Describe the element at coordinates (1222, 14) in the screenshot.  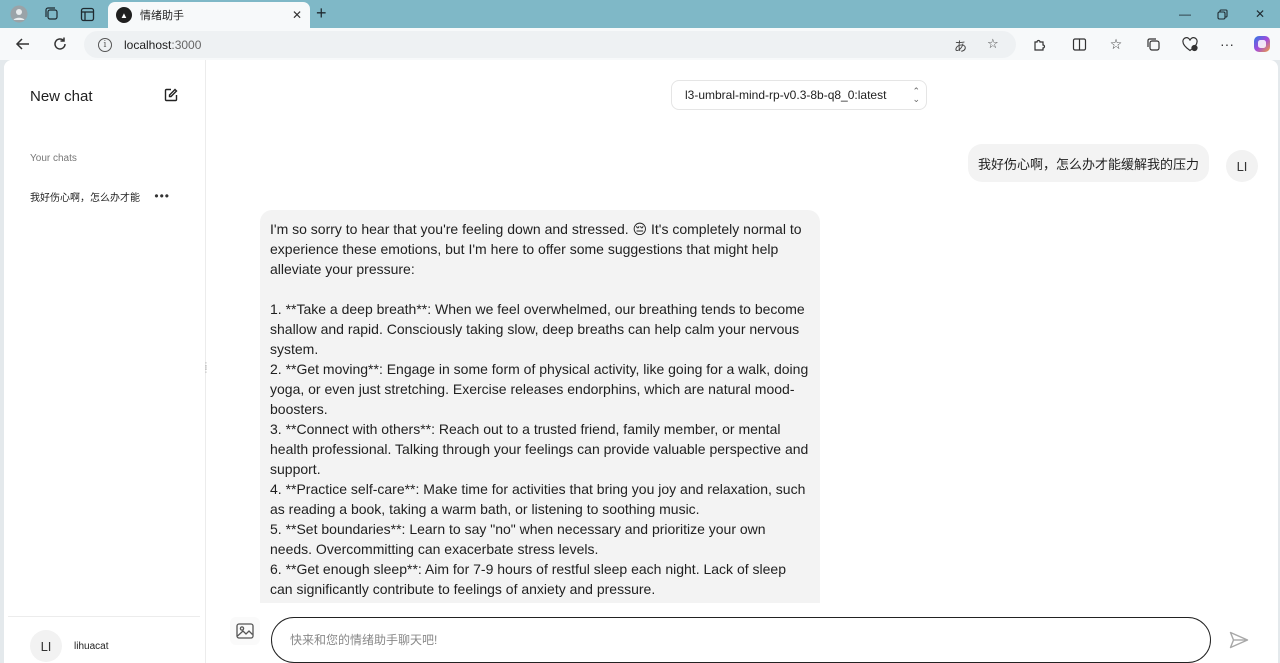
I see `restore-icon` at that location.